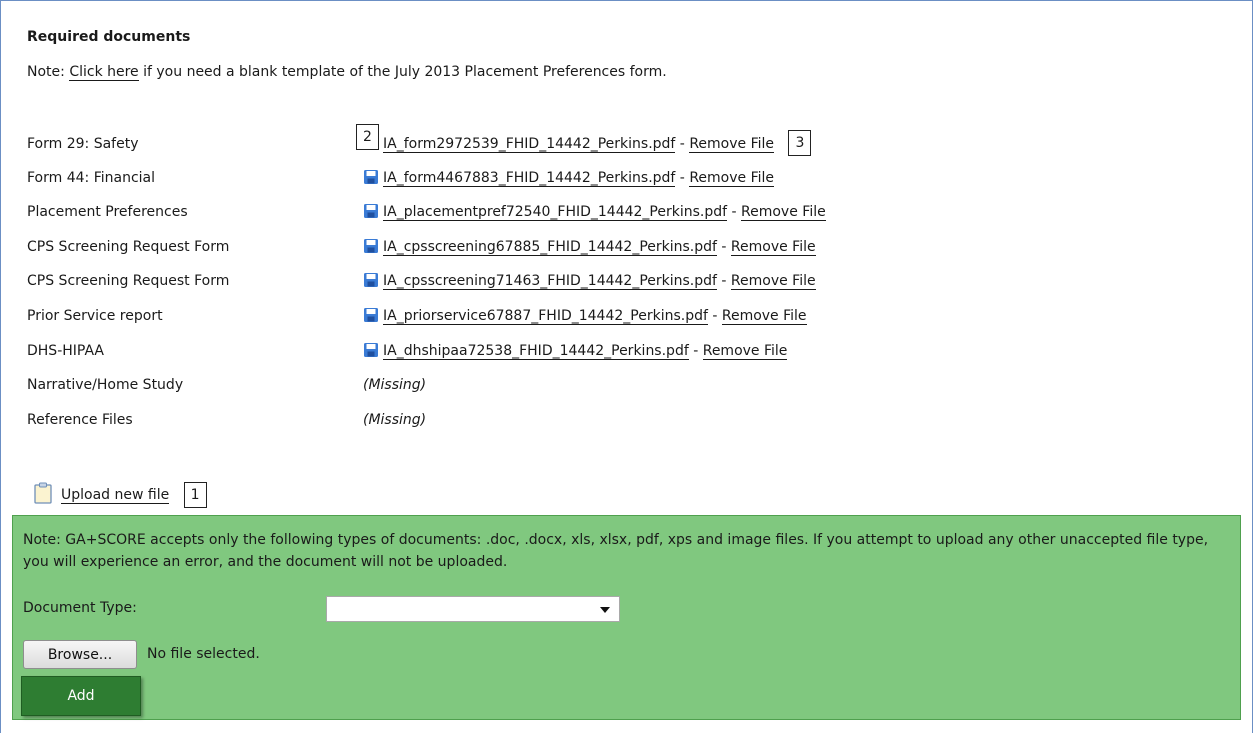 The height and width of the screenshot is (735, 1255). Describe the element at coordinates (605, 610) in the screenshot. I see `dropdown-arrow-icon` at that location.